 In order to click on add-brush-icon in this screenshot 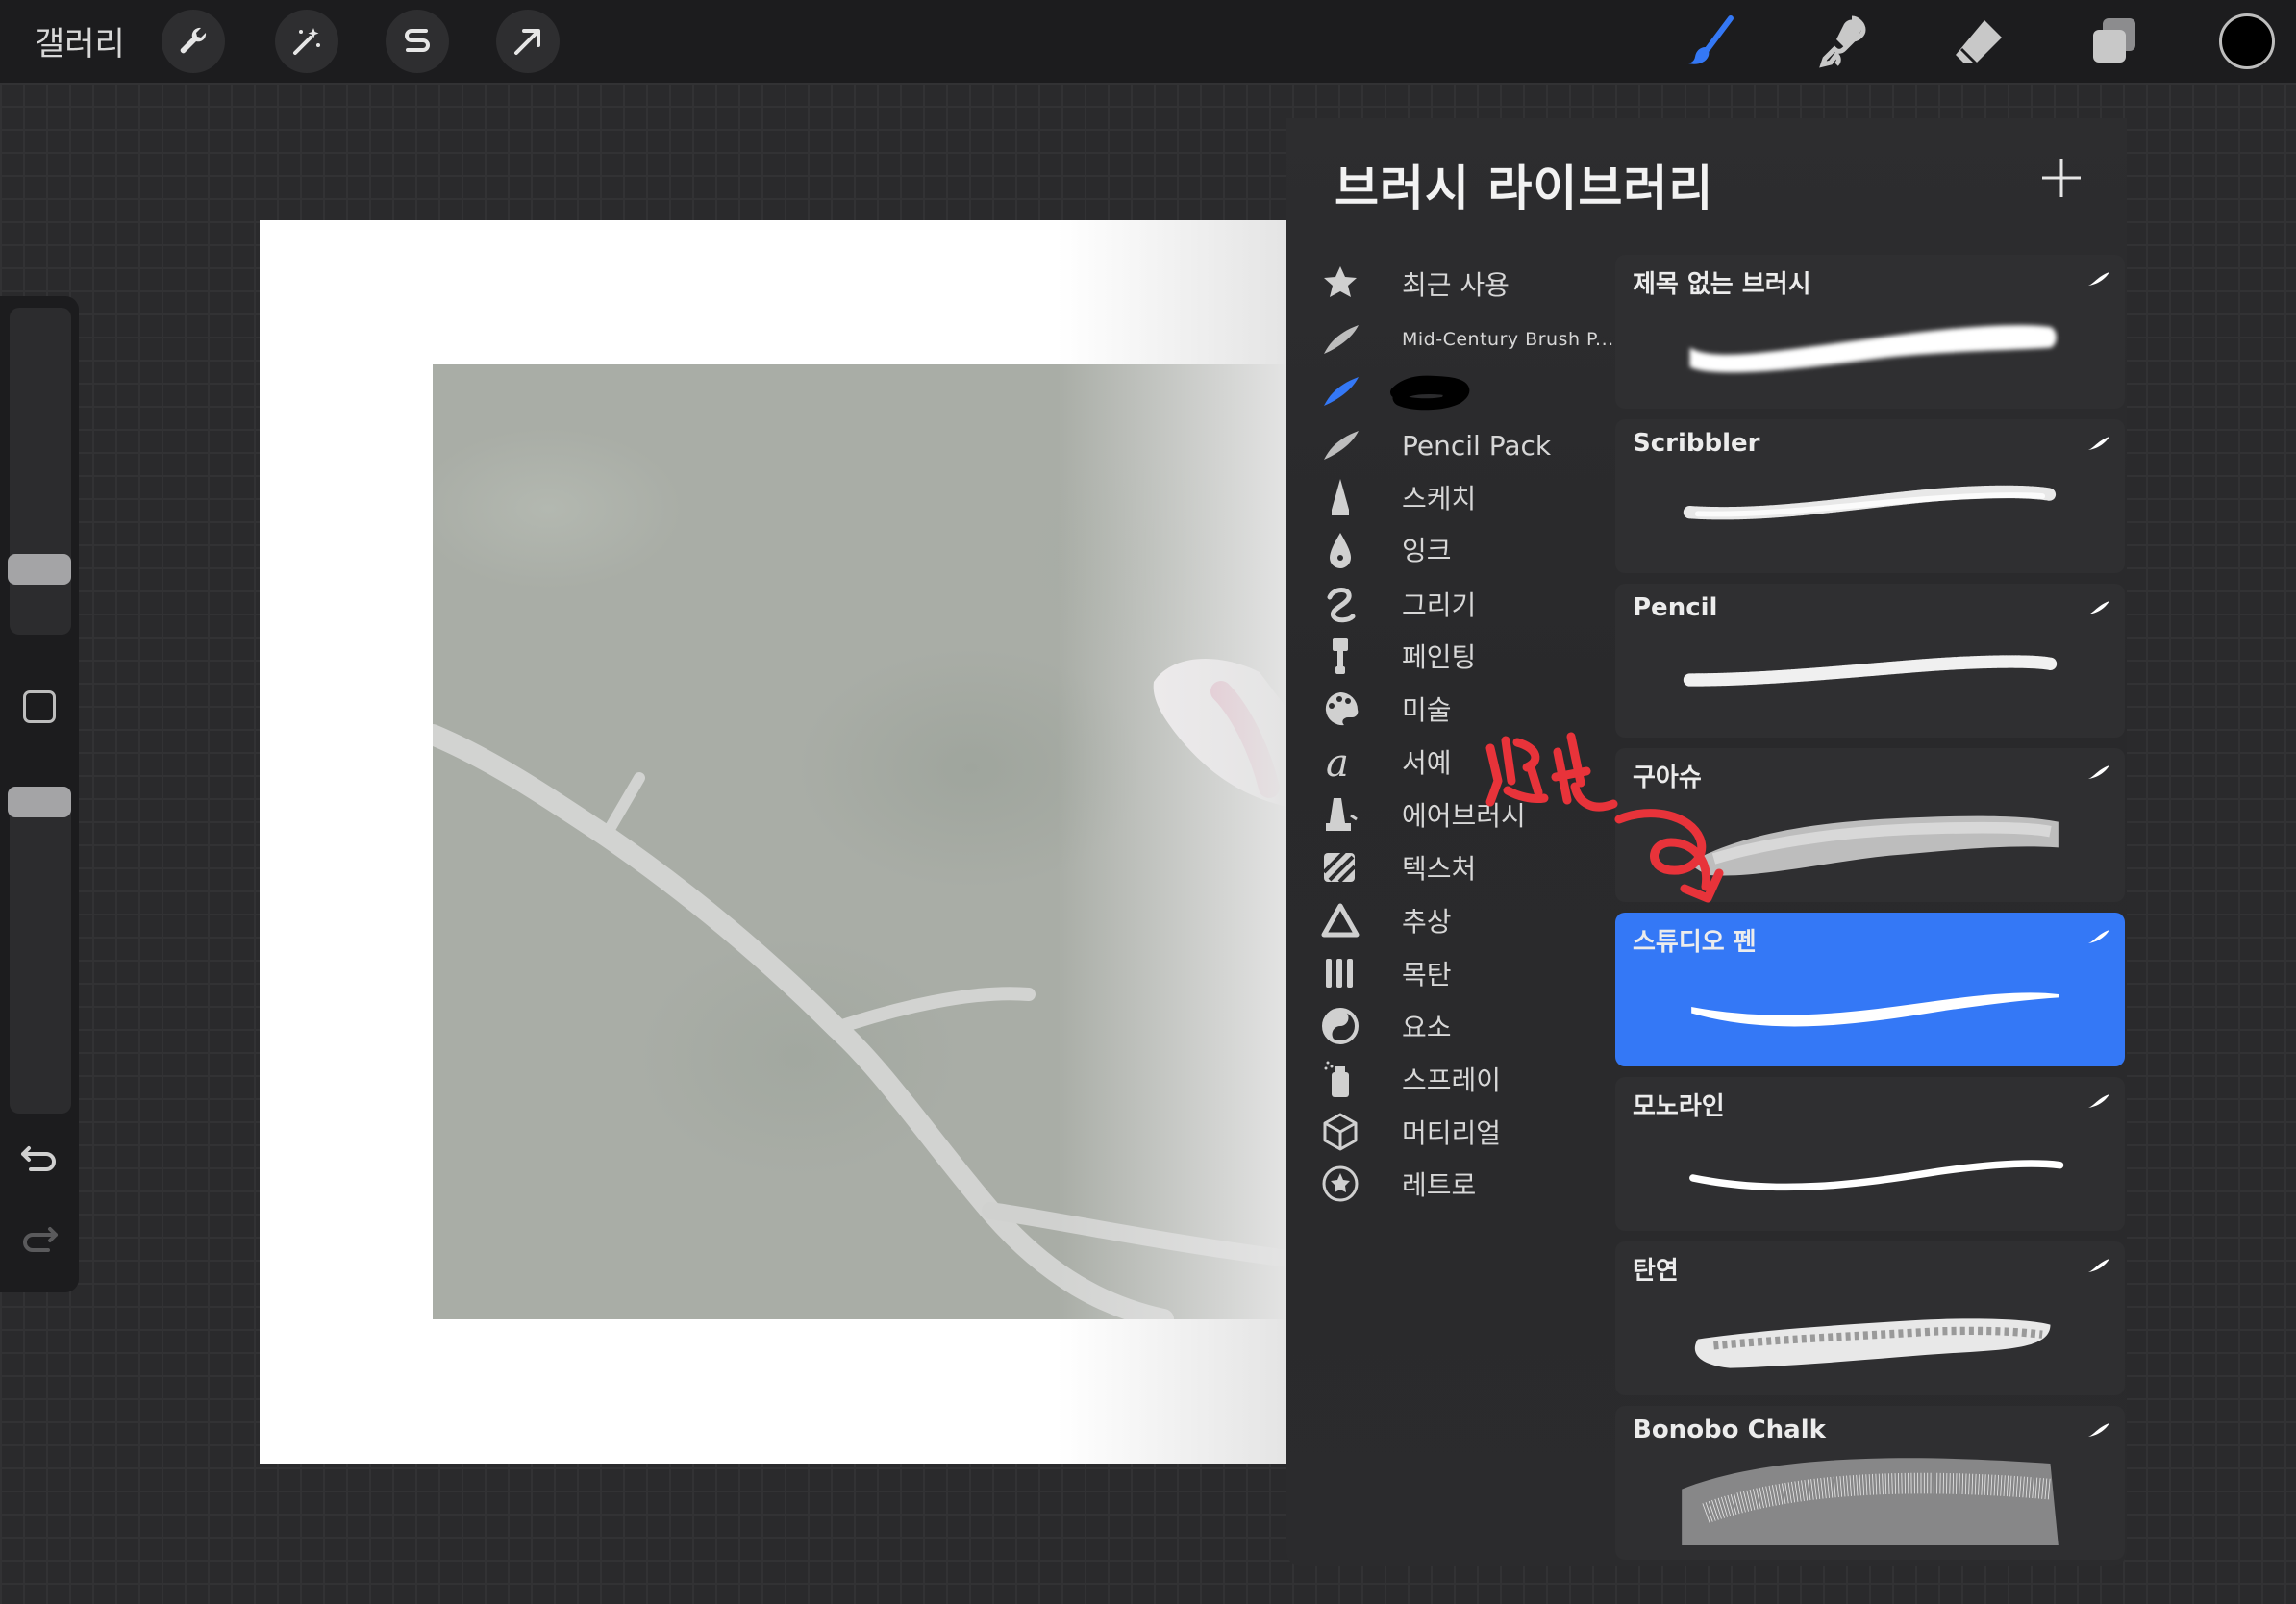, I will do `click(2061, 178)`.